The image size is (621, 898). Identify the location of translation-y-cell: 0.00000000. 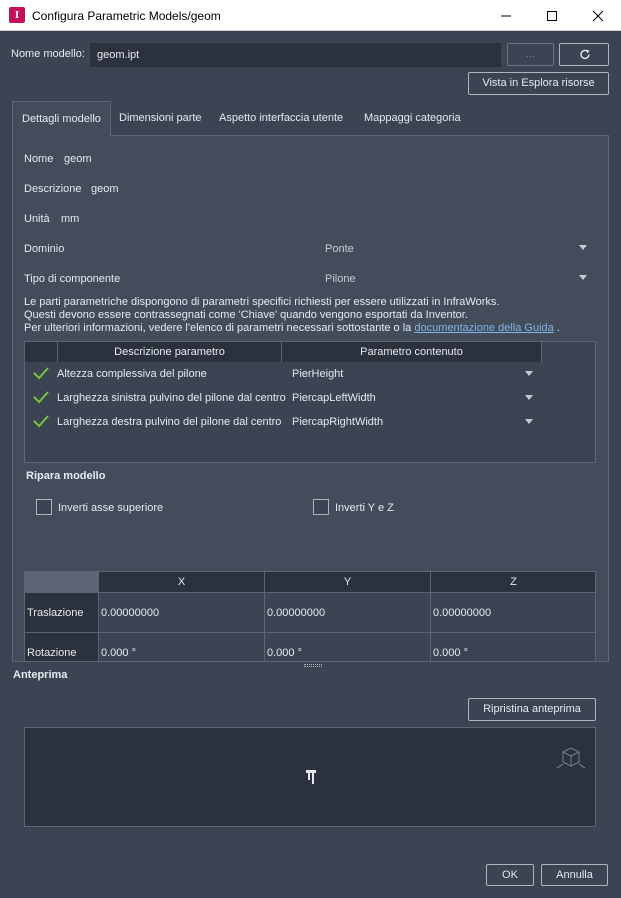
(347, 612).